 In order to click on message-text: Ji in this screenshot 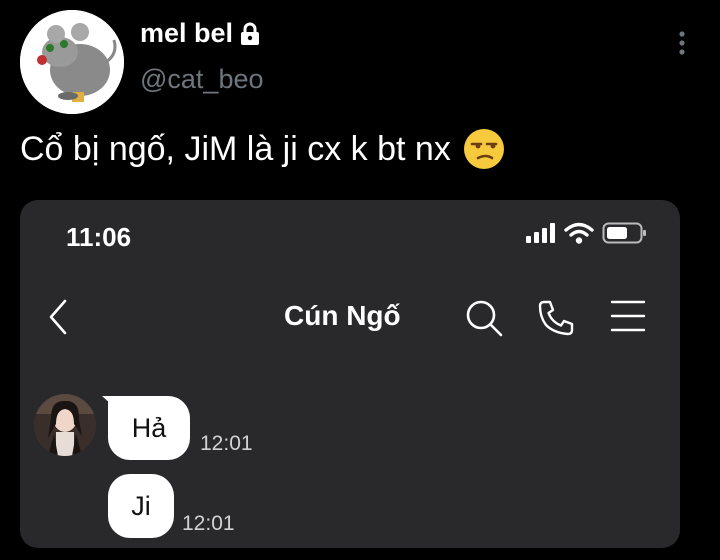, I will do `click(141, 505)`.